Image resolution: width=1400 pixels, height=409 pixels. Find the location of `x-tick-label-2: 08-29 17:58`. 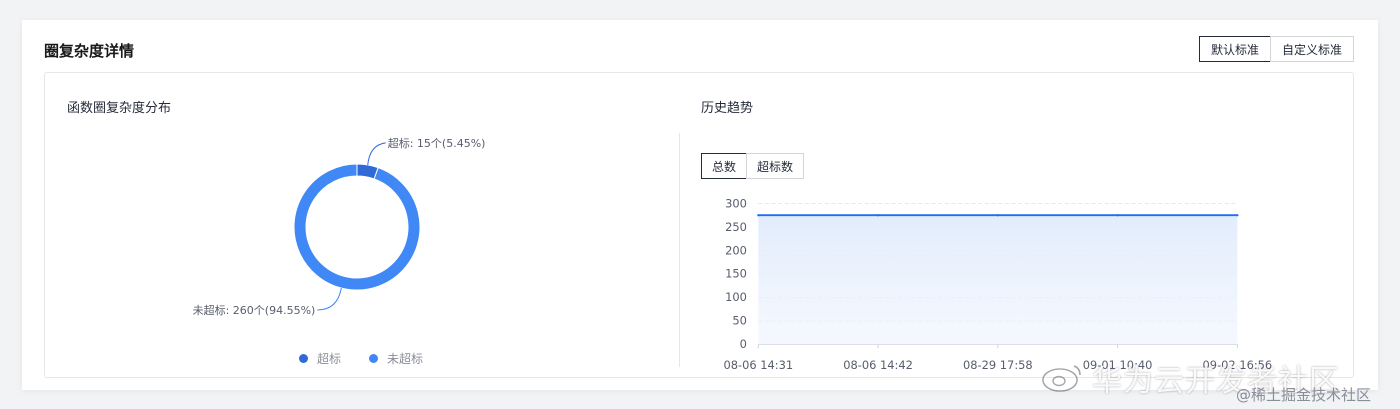

x-tick-label-2: 08-29 17:58 is located at coordinates (998, 365).